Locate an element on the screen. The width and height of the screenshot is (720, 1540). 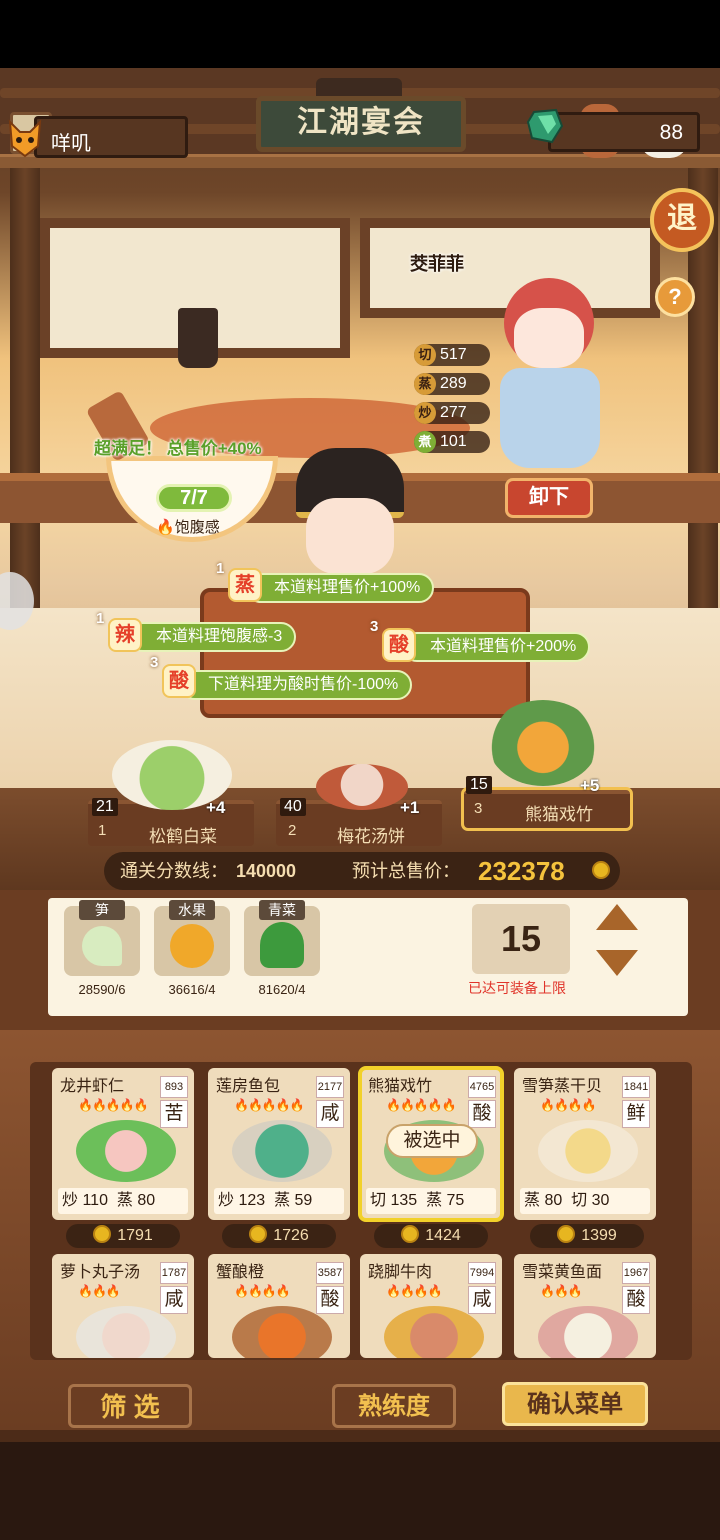
recipe-card: 萝卜丸子汤 1787 咸 🔥🔥🔥 is located at coordinates (123, 1306).